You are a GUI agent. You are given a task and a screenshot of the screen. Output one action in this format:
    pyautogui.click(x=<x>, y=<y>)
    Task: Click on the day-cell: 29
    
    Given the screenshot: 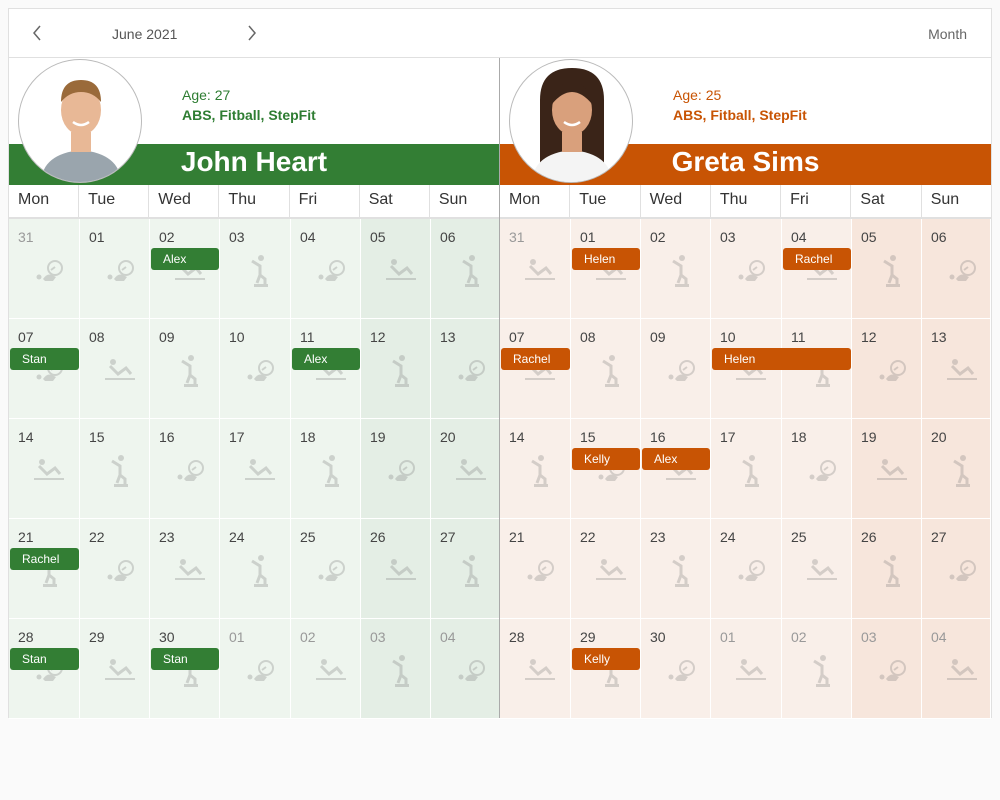 What is the action you would take?
    pyautogui.click(x=115, y=669)
    